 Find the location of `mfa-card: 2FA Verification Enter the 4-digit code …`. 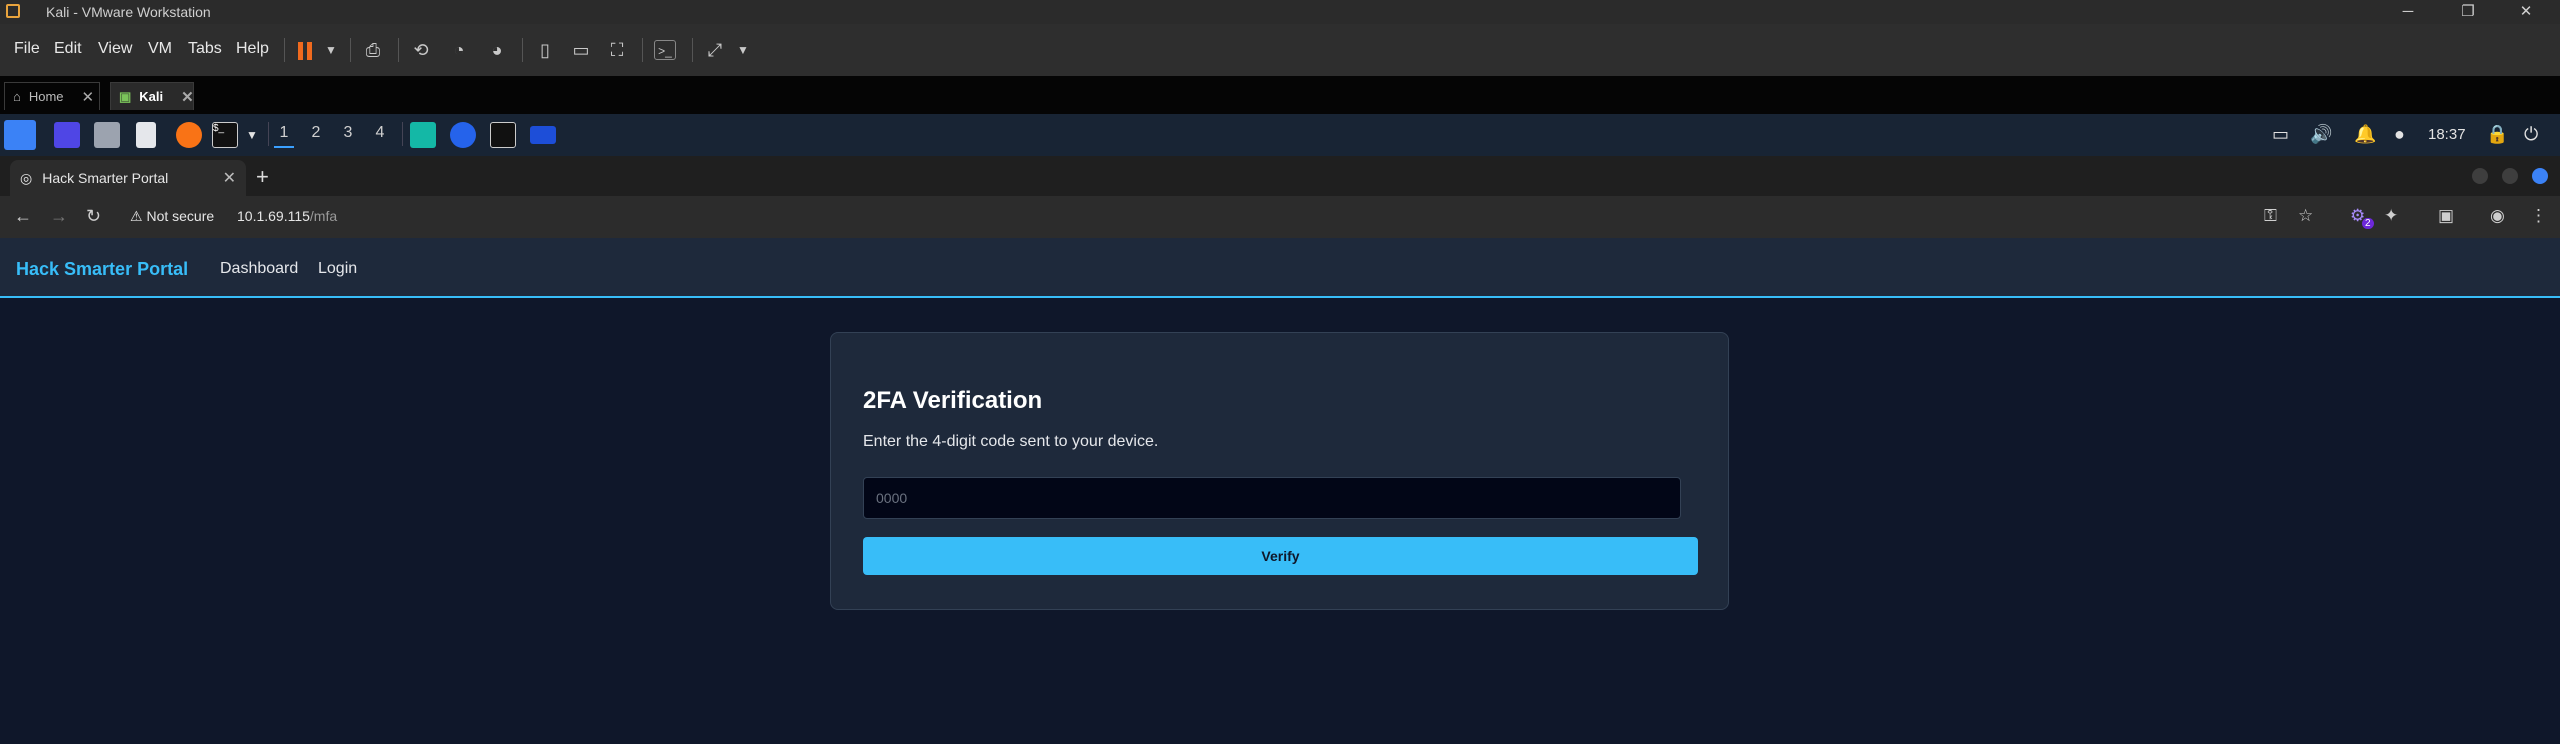

mfa-card: 2FA Verification Enter the 4-digit code … is located at coordinates (1279, 471).